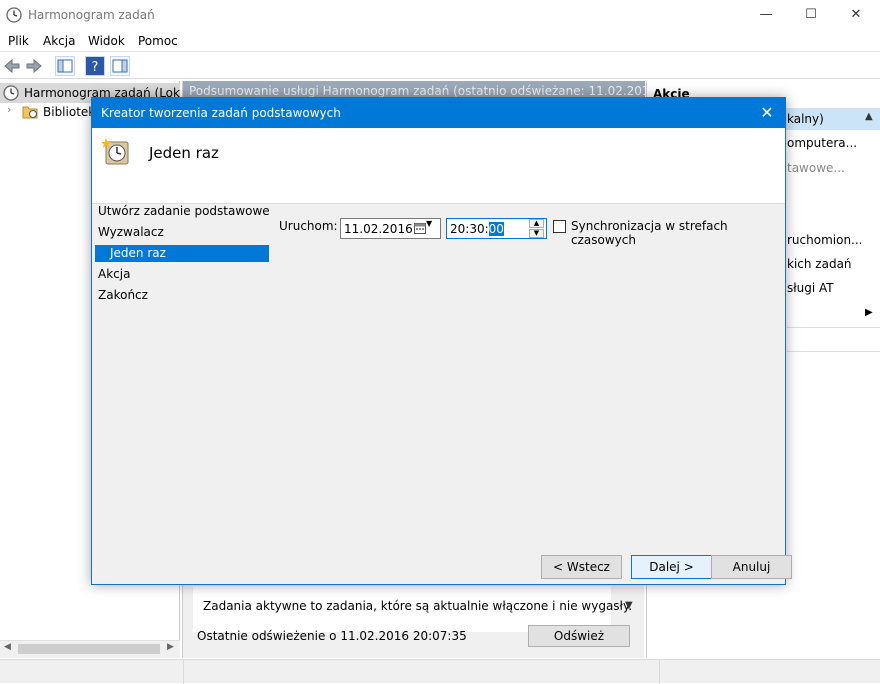 This screenshot has height=684, width=880. Describe the element at coordinates (678, 233) in the screenshot. I see `sync-timezones-label: Synchronizacja w strefach czasowych` at that location.